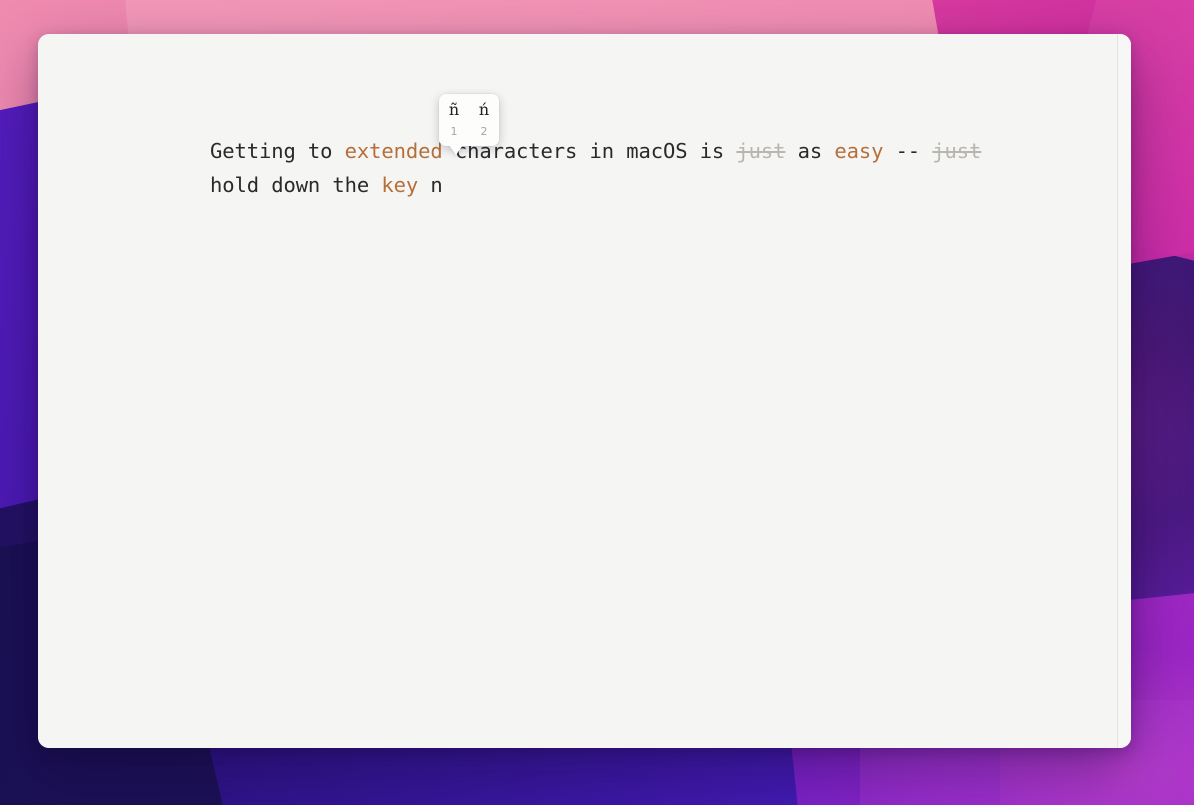 The image size is (1194, 805). I want to click on doc-token-deleted-3: just, so click(761, 151).